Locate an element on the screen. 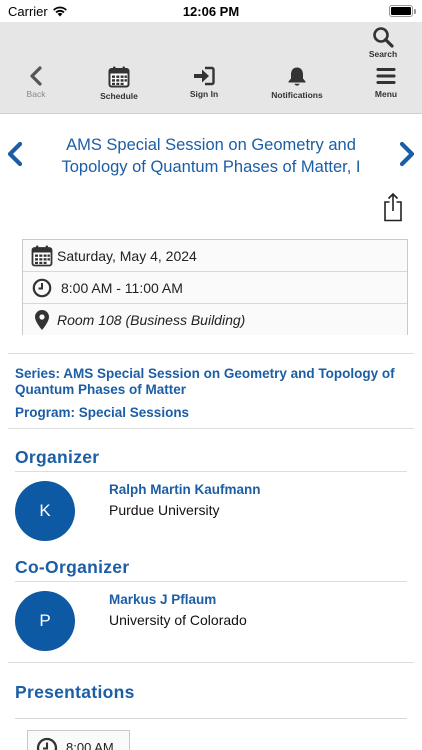  session-room: Room 108 (Business Building) is located at coordinates (151, 320).